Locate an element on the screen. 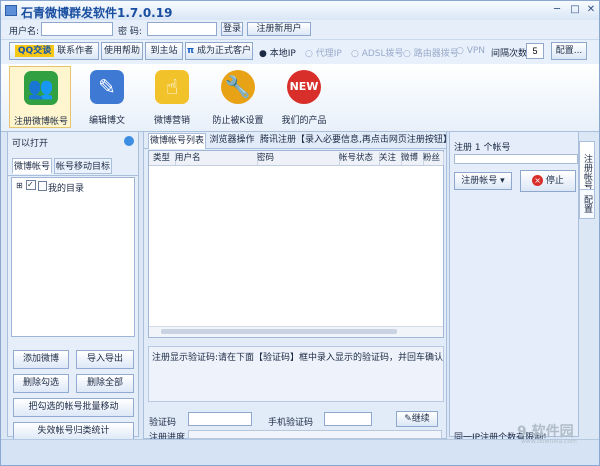  minimize-button: ─ is located at coordinates (557, 10).